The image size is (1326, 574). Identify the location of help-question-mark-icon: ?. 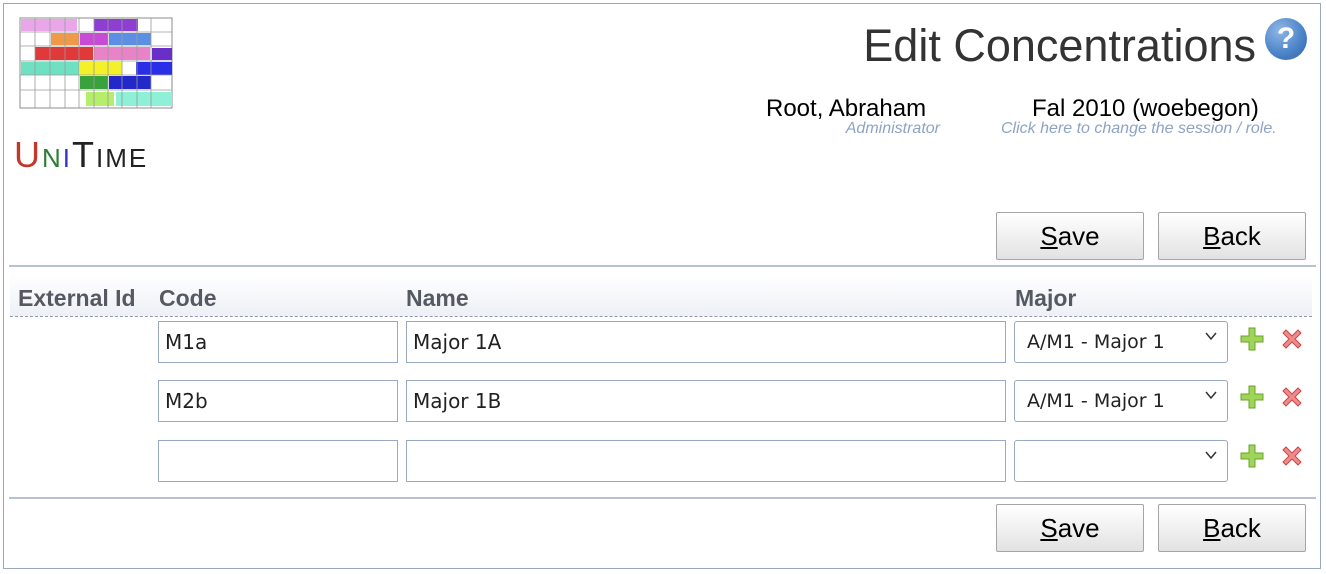
(1286, 39).